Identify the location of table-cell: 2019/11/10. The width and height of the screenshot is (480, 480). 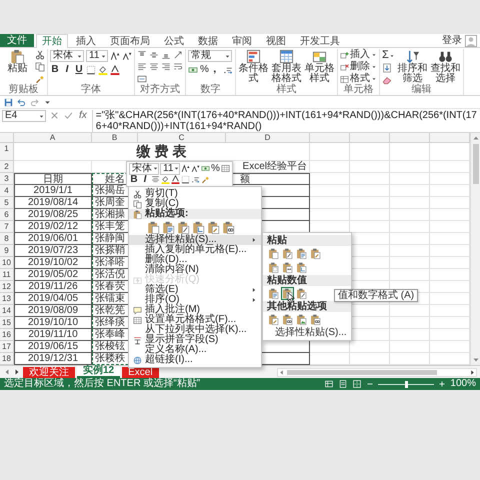
(53, 335).